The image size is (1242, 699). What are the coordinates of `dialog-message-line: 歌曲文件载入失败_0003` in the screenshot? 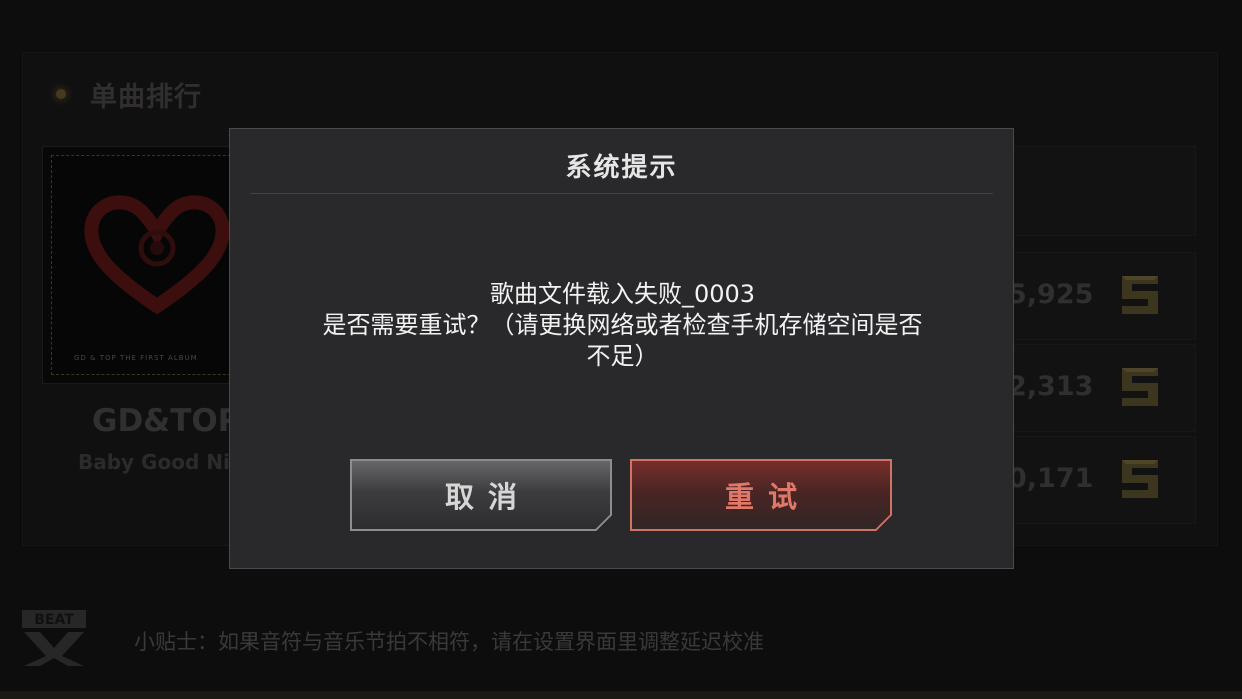 It's located at (622, 294).